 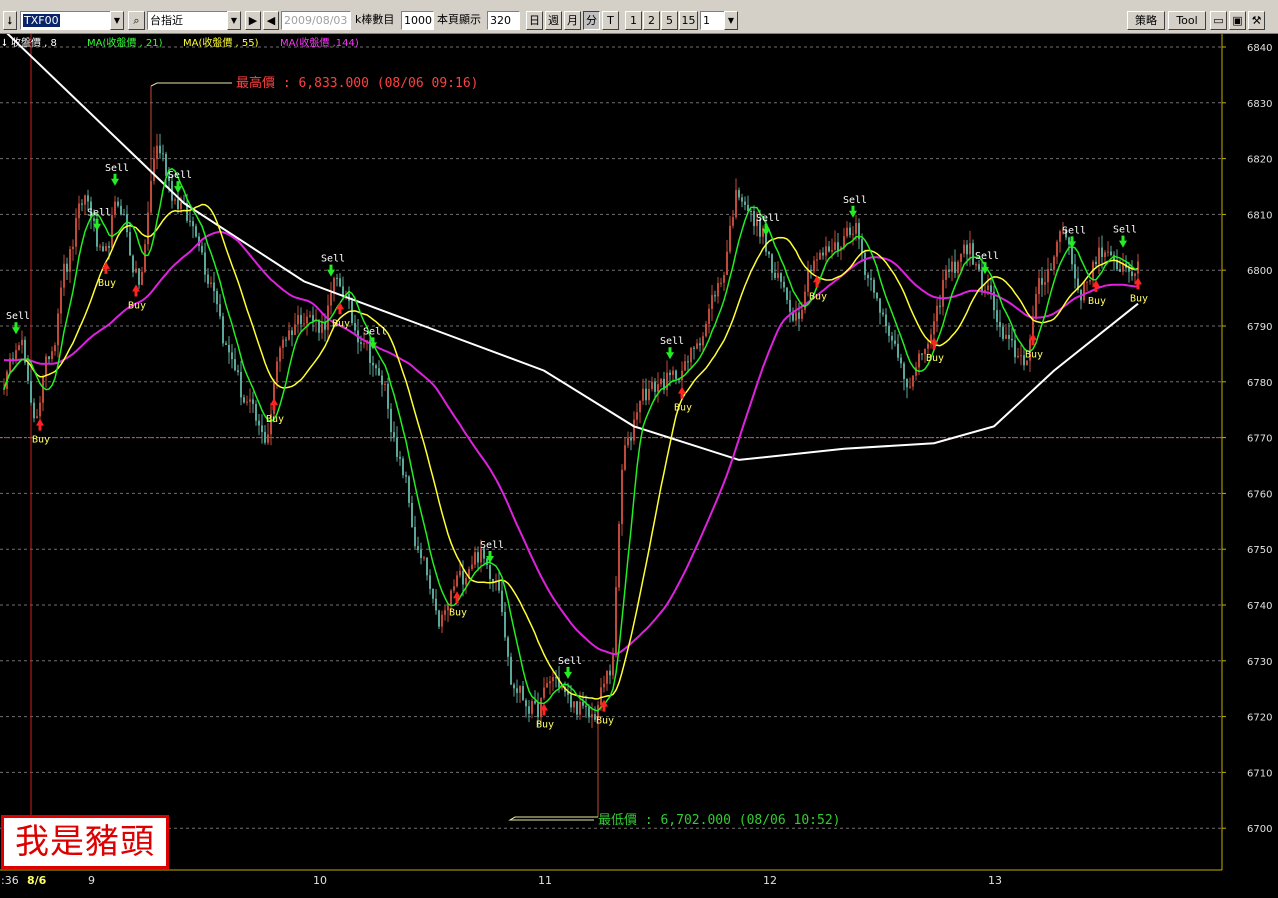 I want to click on y-tick-label: 6810, so click(x=1259, y=215).